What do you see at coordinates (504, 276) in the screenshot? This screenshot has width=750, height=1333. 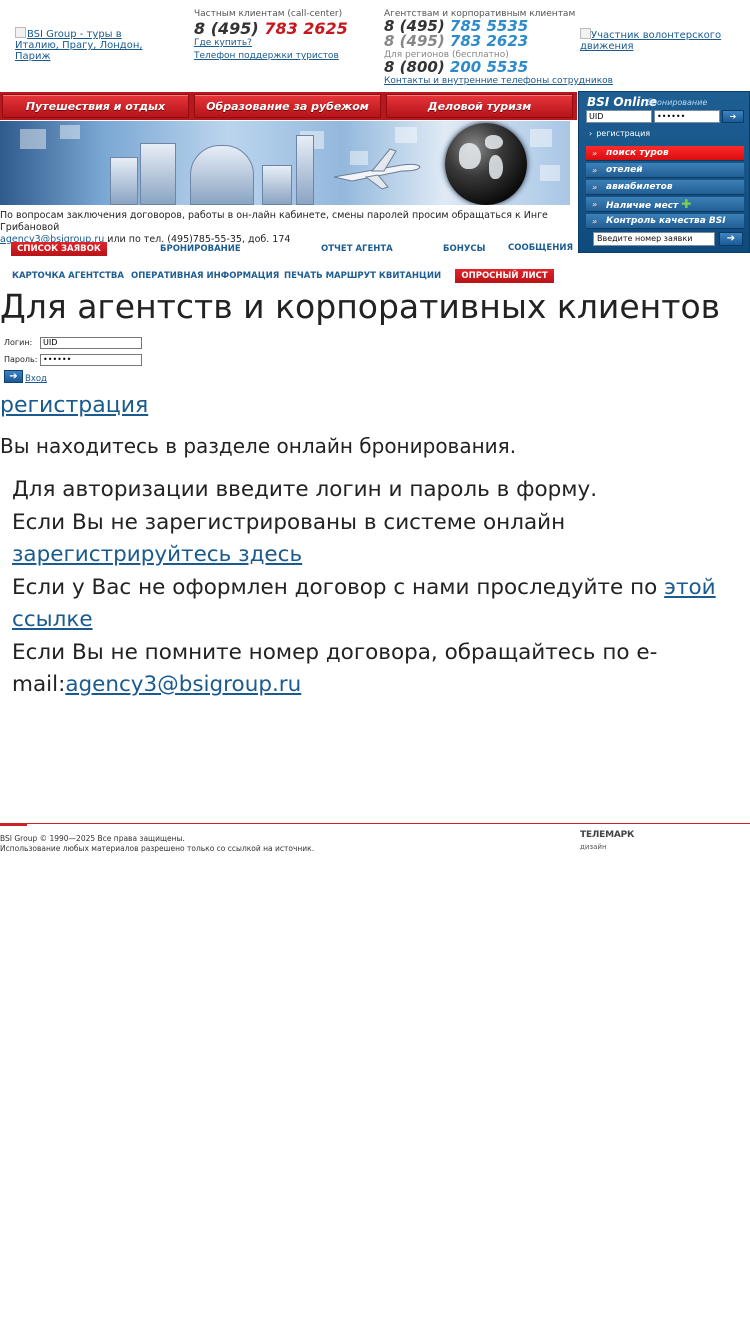 I see `menu-survey: Опросный лист` at bounding box center [504, 276].